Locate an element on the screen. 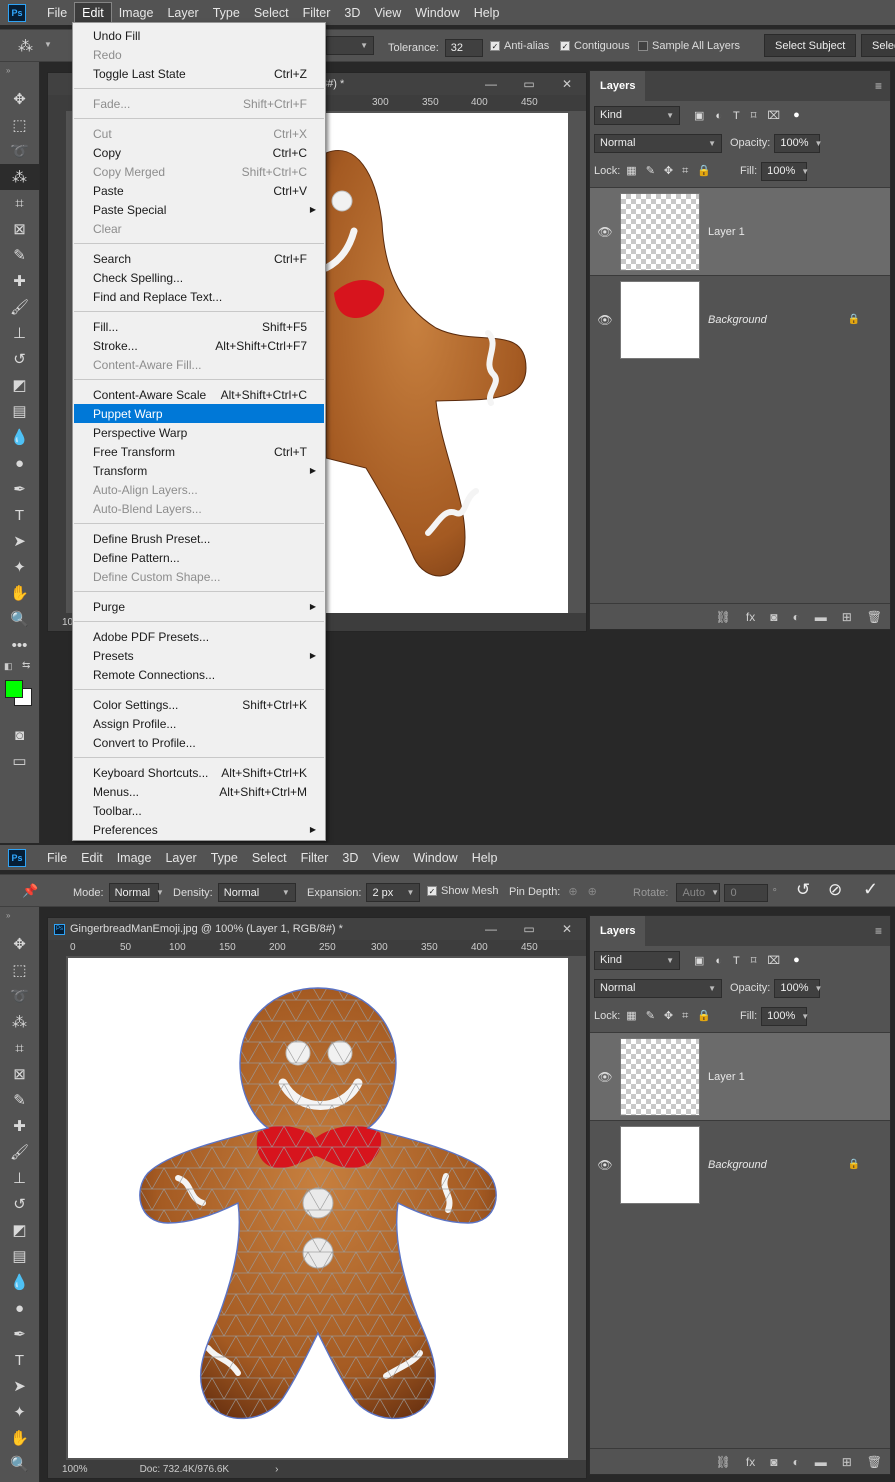 This screenshot has width=895, height=1482. chevron-down-icon: ▼ is located at coordinates (48, 44).